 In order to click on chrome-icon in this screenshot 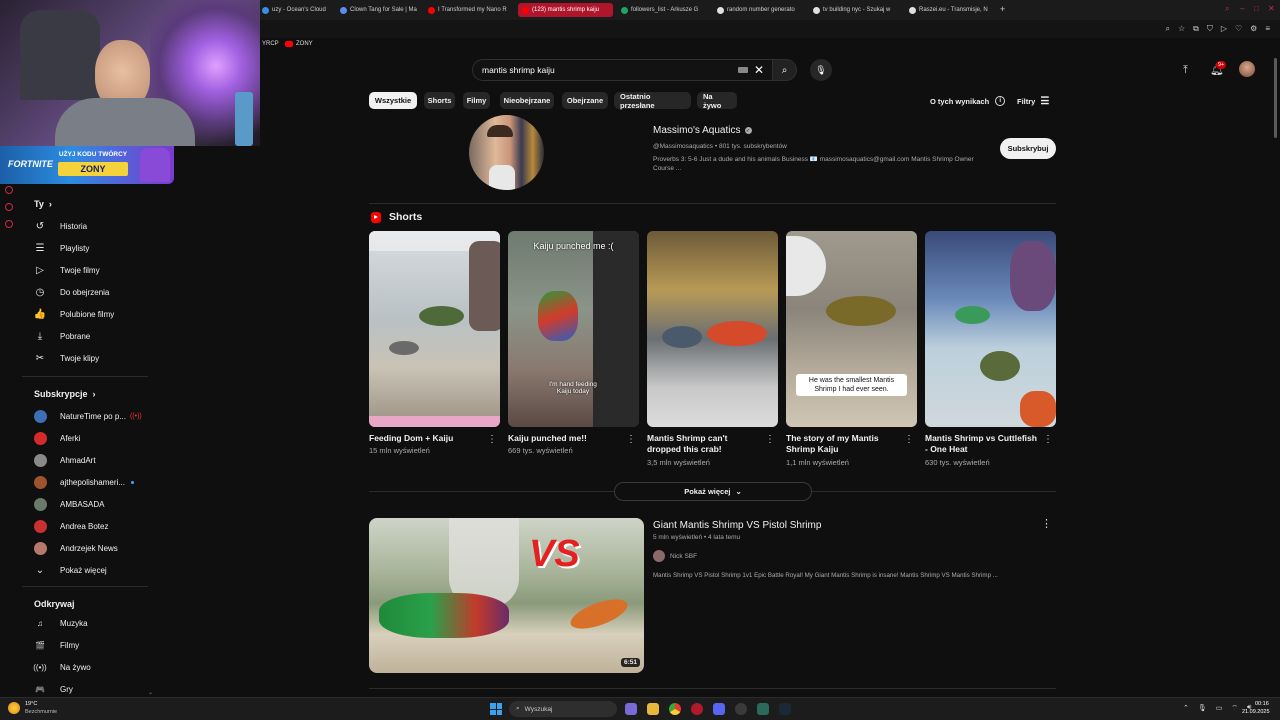, I will do `click(675, 709)`.